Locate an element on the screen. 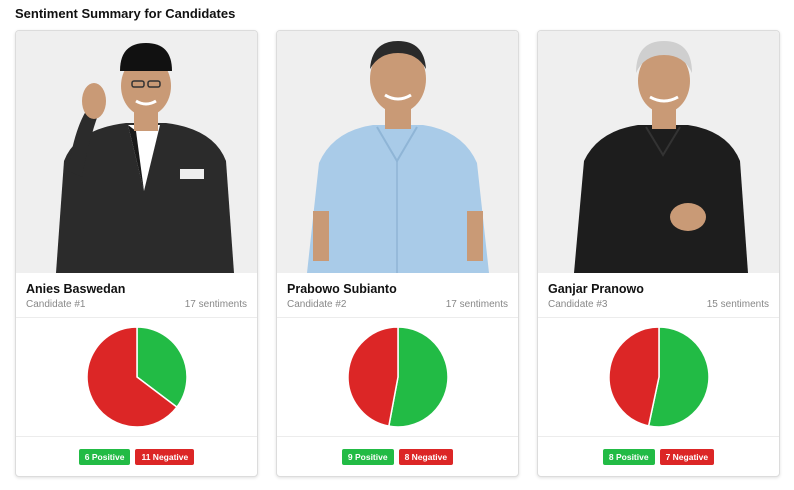 The image size is (794, 490). sentiment-badges: 6 Positive 11 Negative is located at coordinates (136, 456).